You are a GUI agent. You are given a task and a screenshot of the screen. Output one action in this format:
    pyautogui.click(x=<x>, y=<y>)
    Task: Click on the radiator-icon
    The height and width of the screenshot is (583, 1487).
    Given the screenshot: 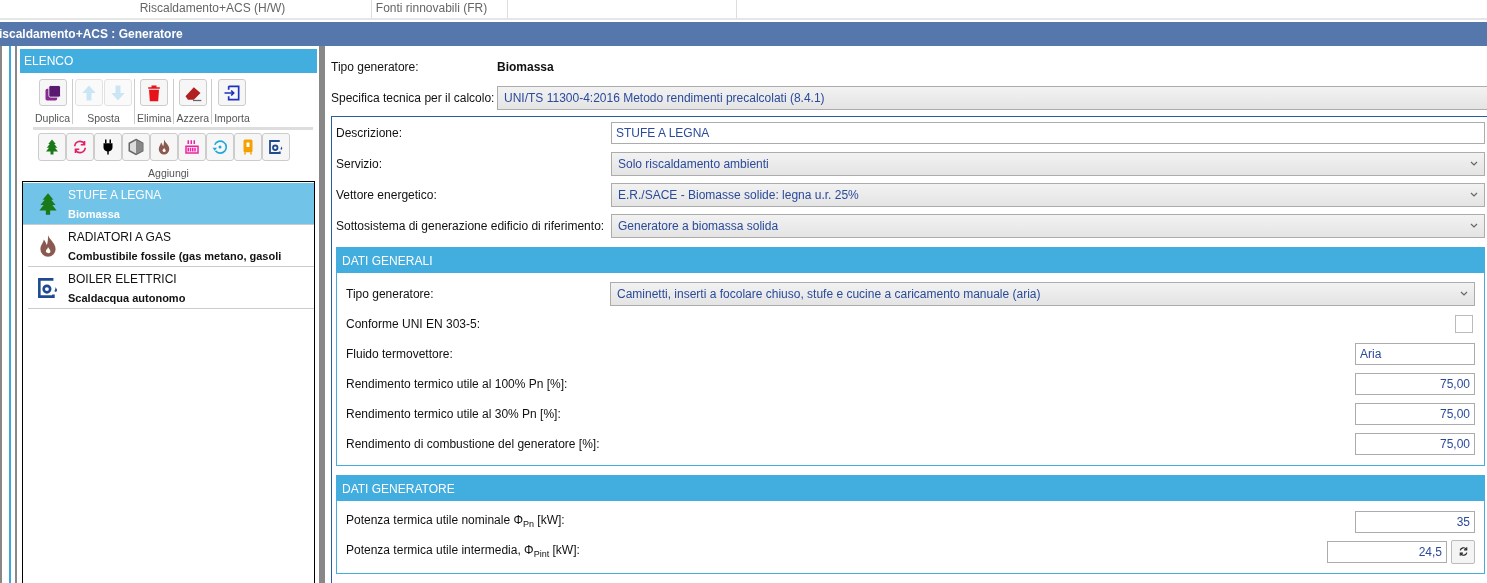 What is the action you would take?
    pyautogui.click(x=192, y=147)
    